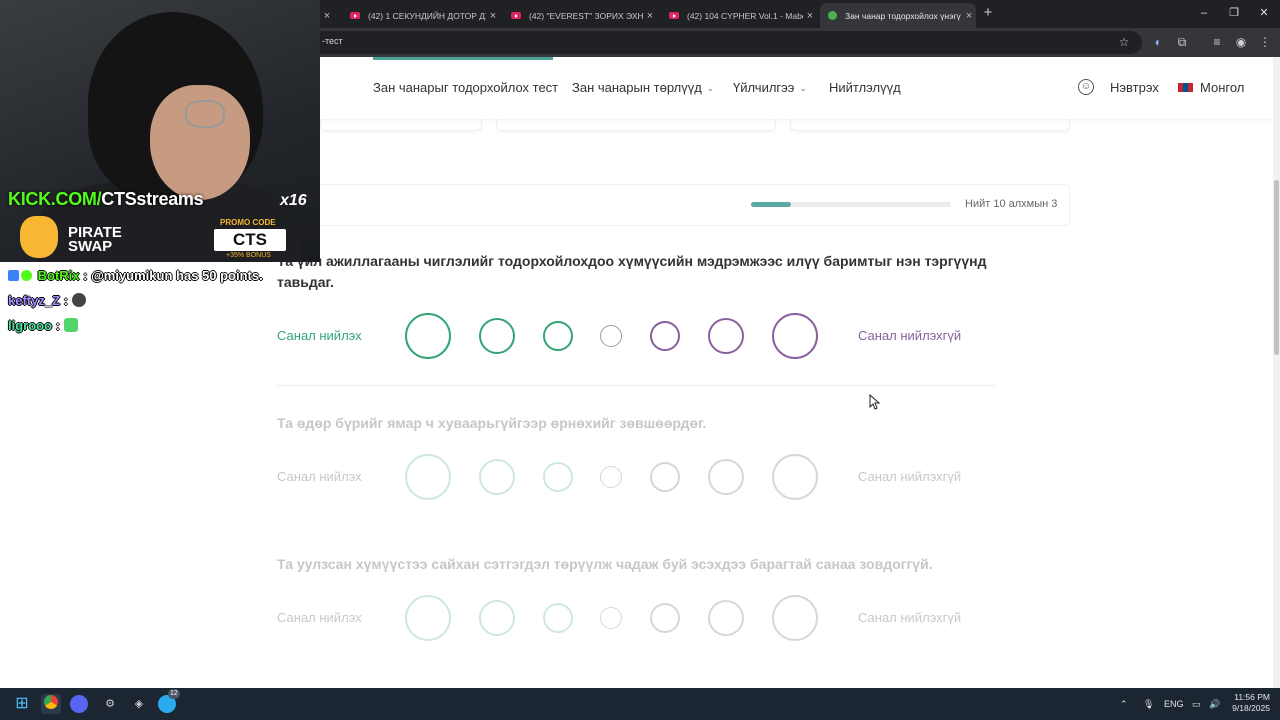 The image size is (1280, 720). I want to click on page-scrollbar, so click(1276, 372).